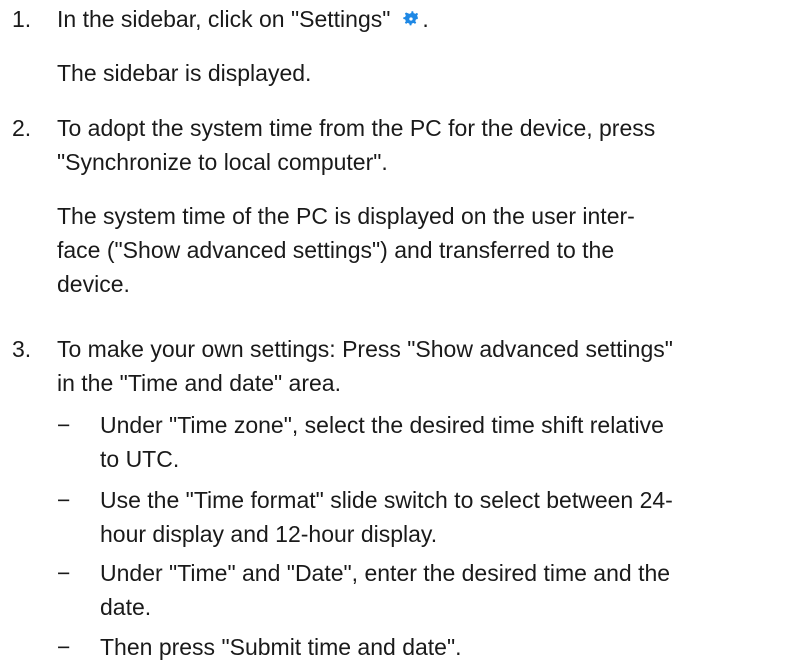 The image size is (804, 664). I want to click on gear-icon, so click(411, 16).